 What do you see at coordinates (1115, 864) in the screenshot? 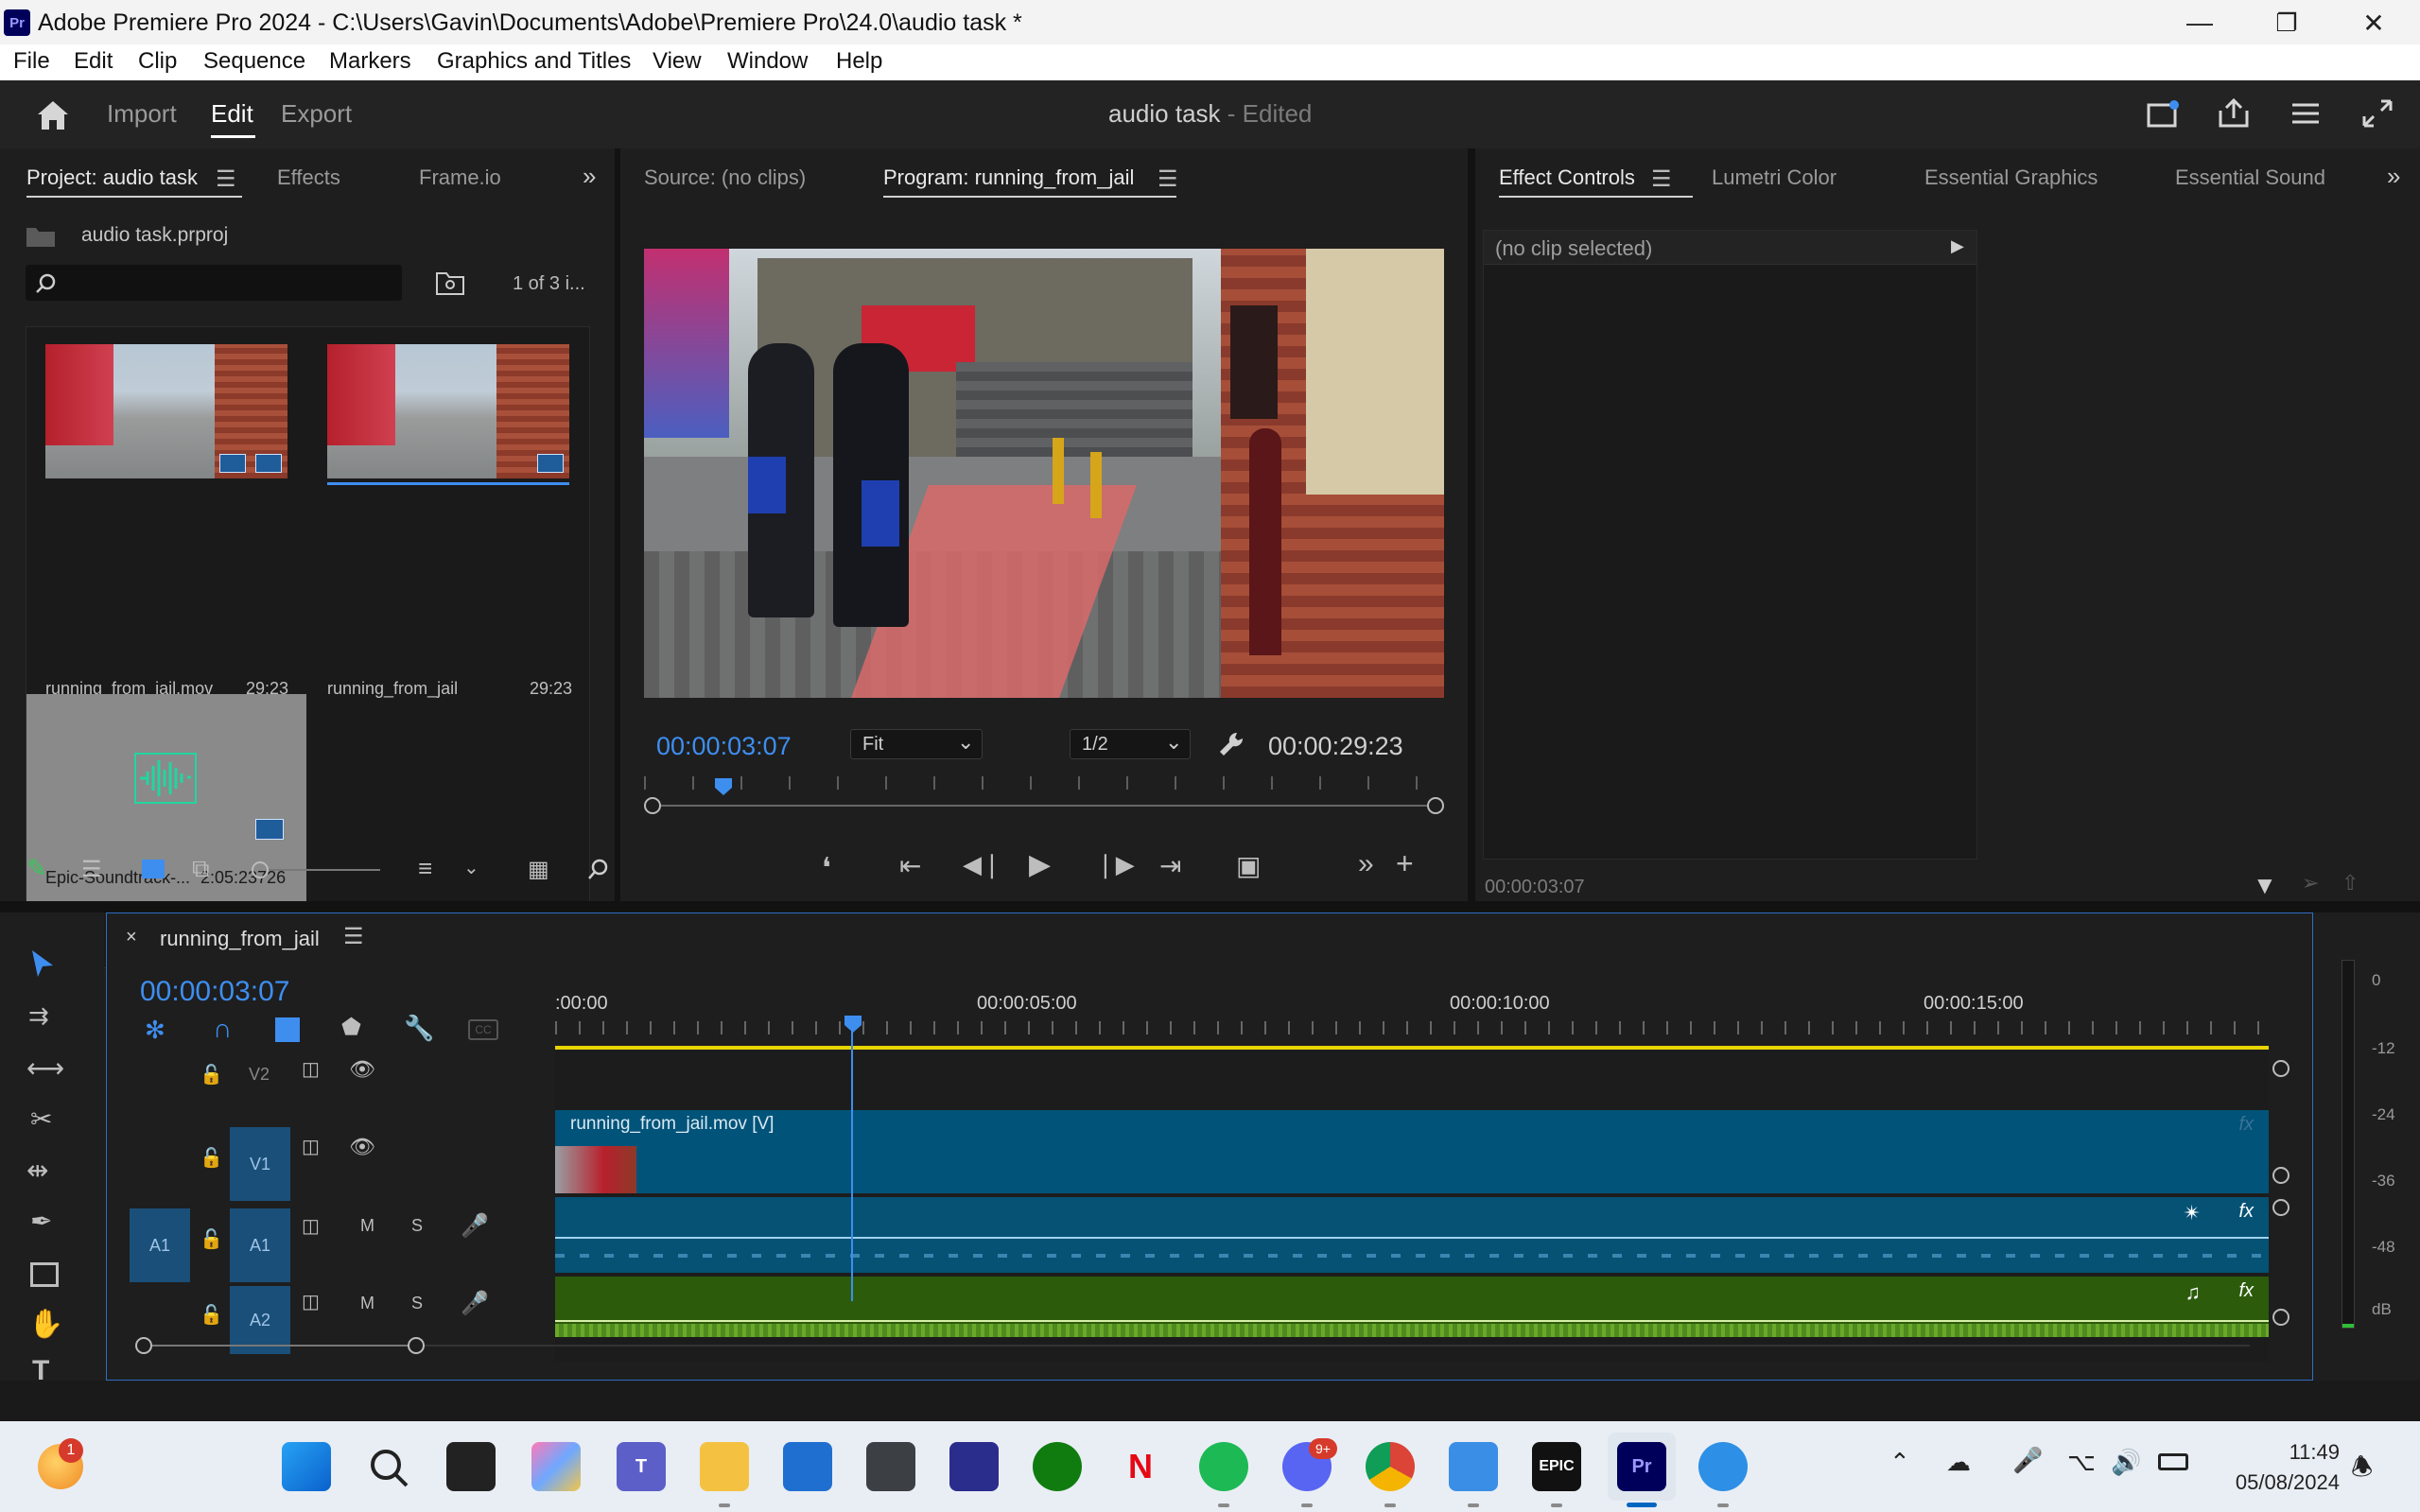
I see `step-forward-icon: ❘▶` at bounding box center [1115, 864].